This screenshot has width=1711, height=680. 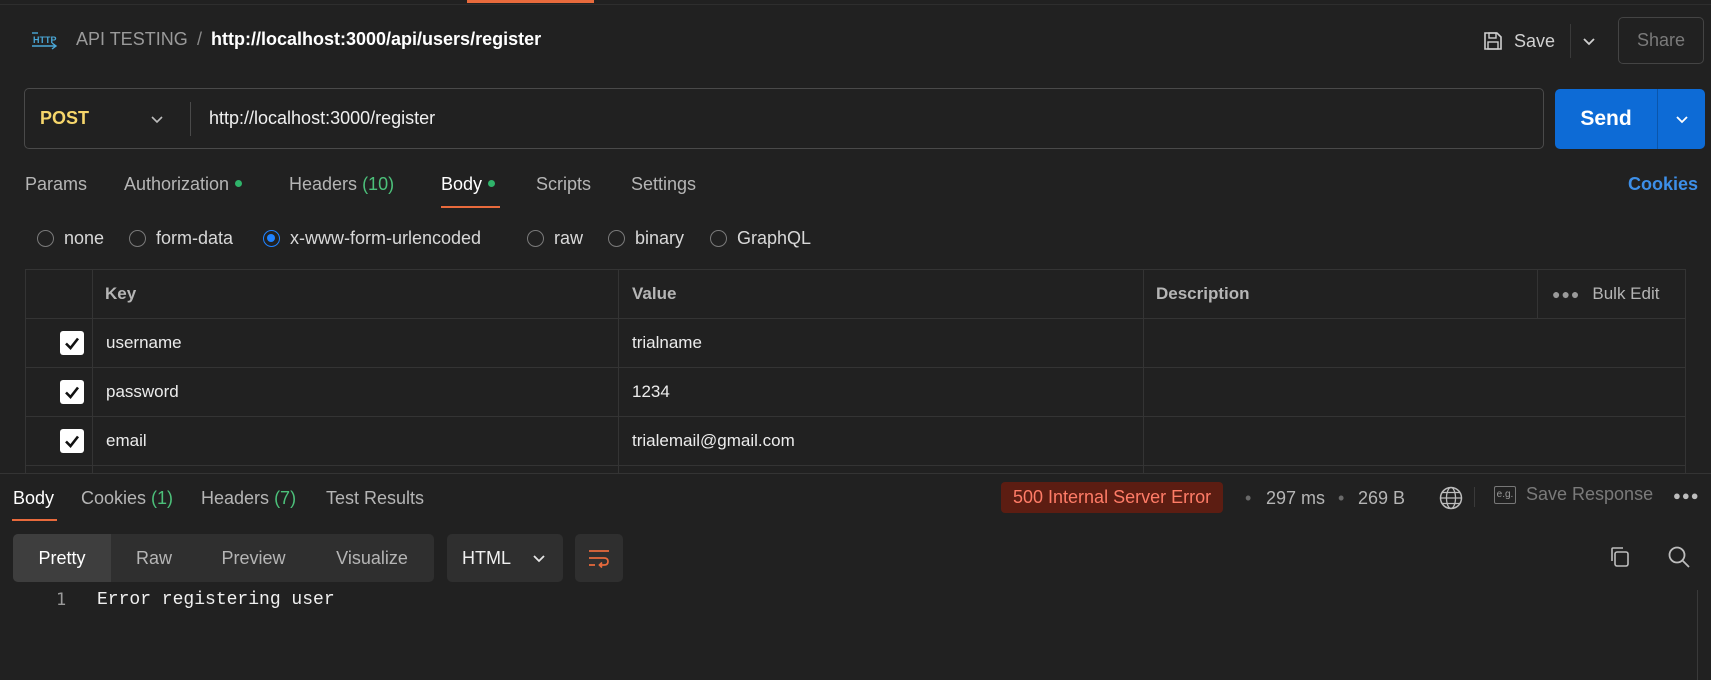 I want to click on response-tab-headers: Headers (7), so click(x=248, y=498).